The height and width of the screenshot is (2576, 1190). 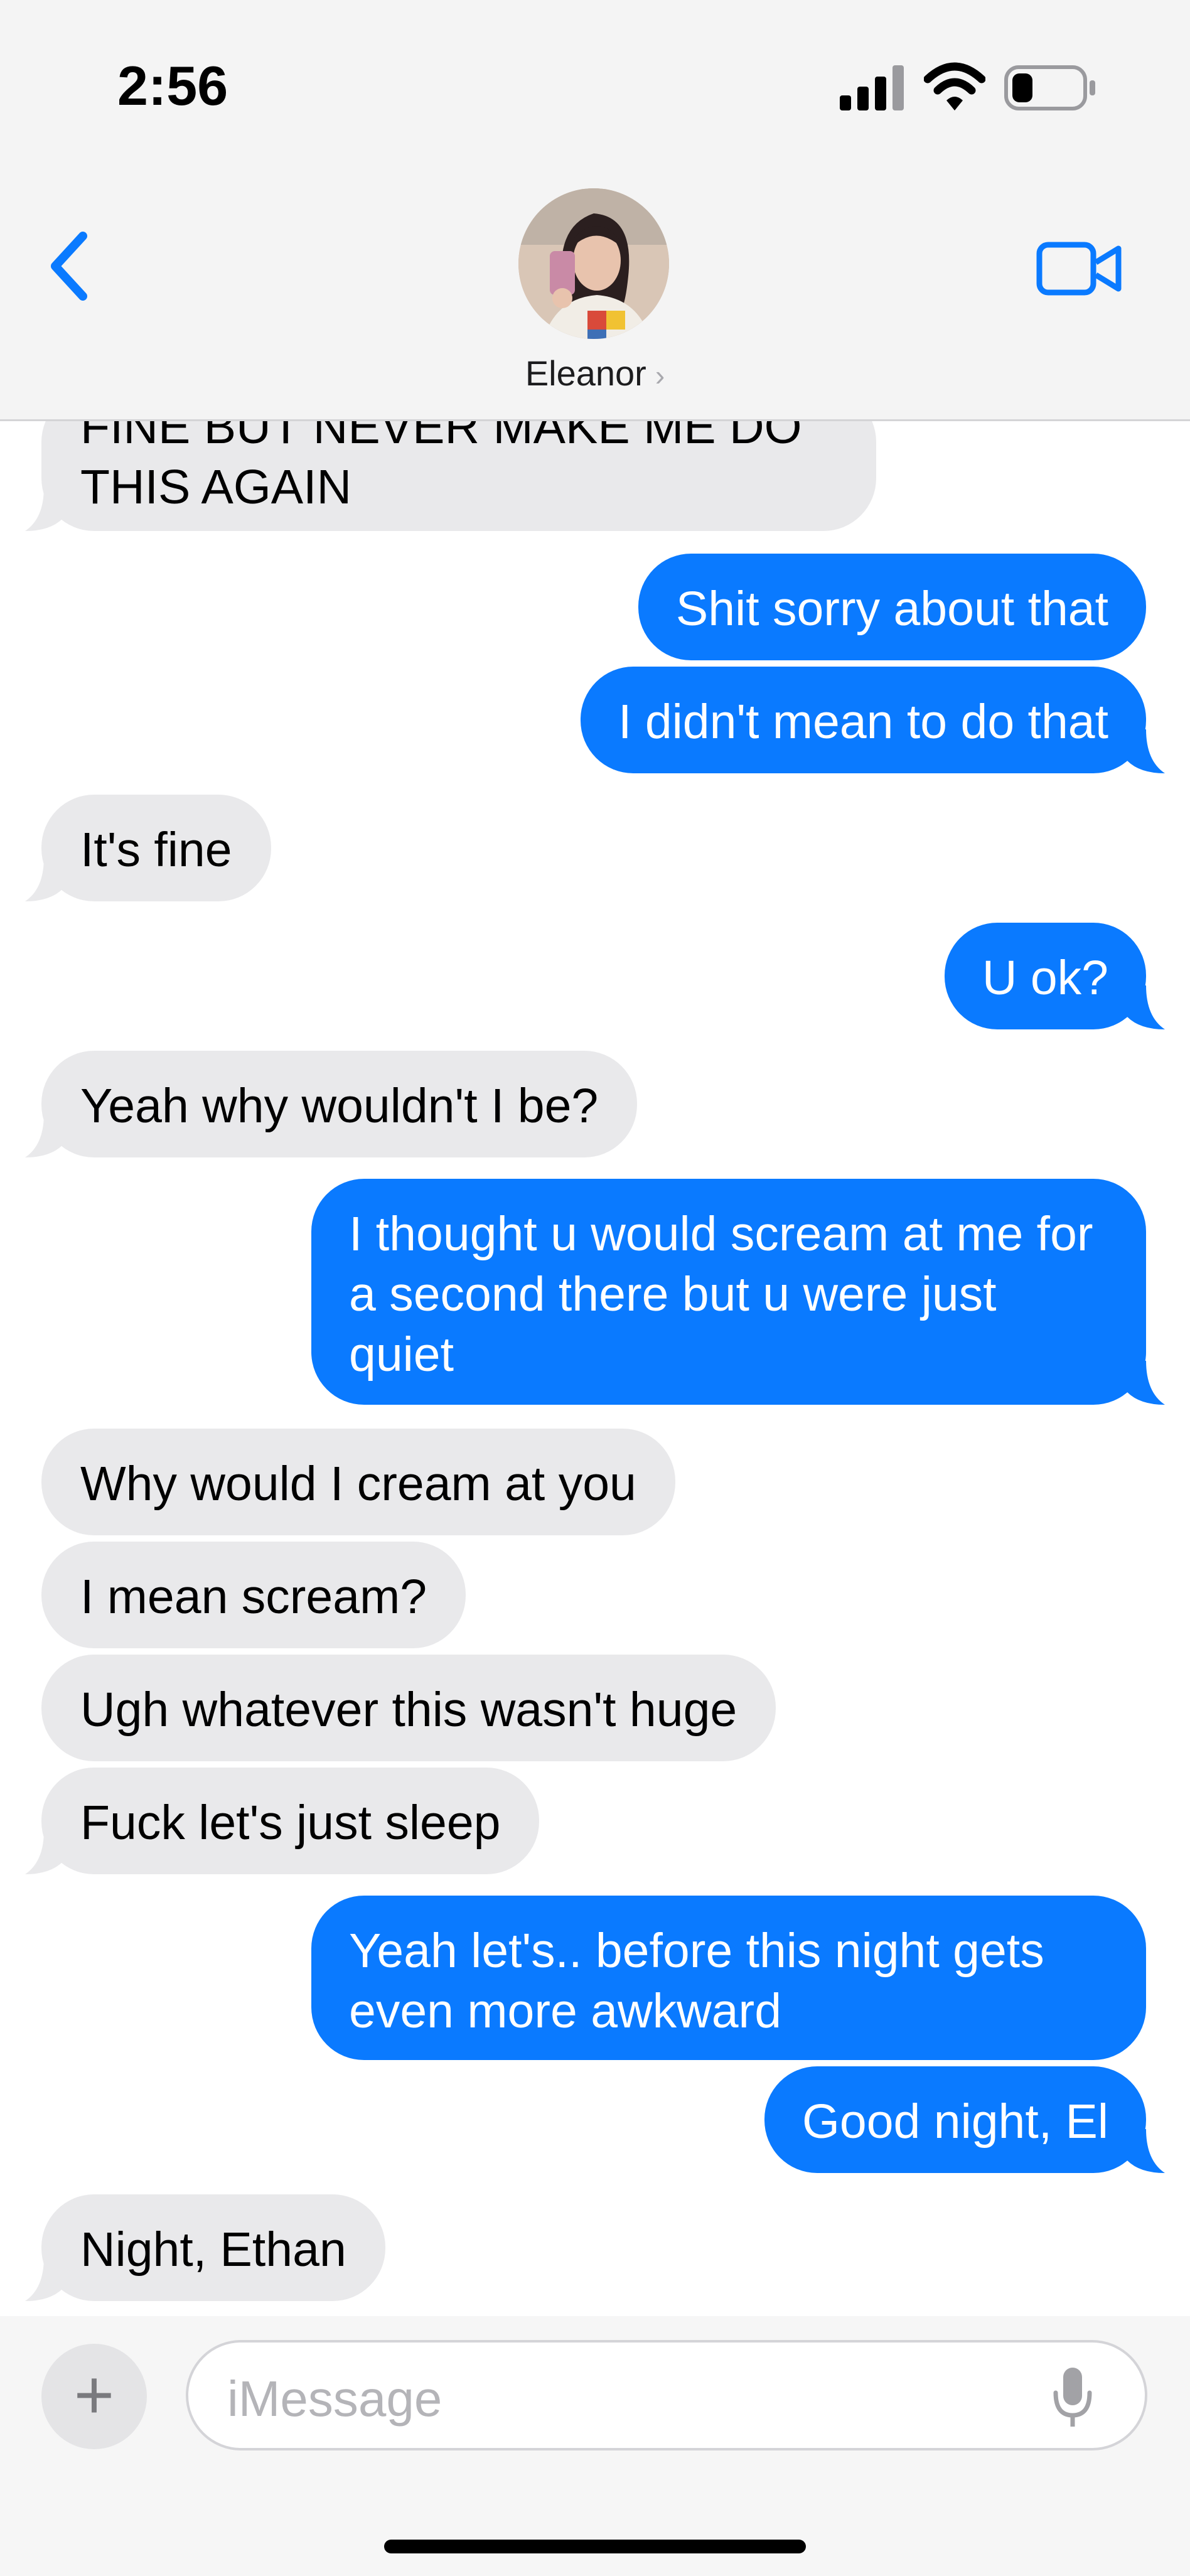 I want to click on message-bubble-outgoing: U ok?, so click(x=1045, y=976).